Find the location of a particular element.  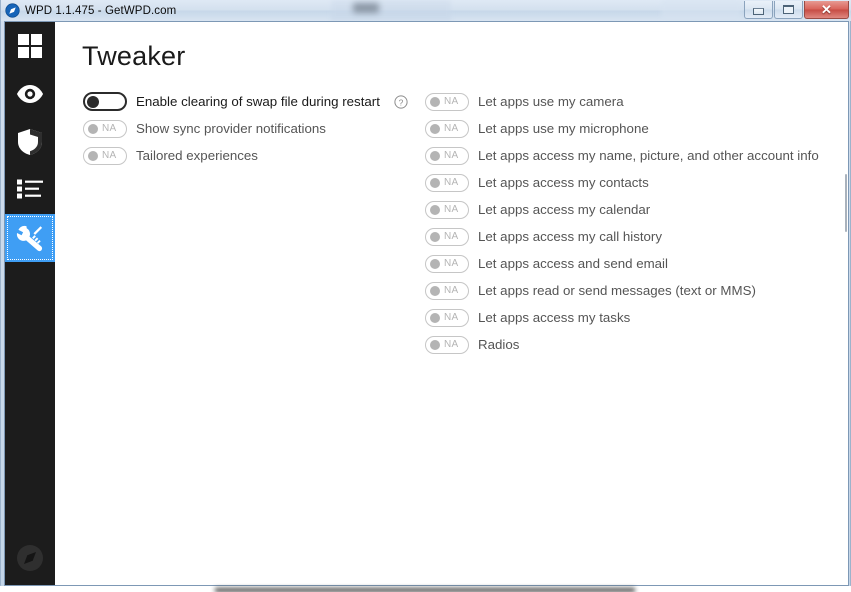

setting-row: NA Let apps access my tasks is located at coordinates (636, 317).